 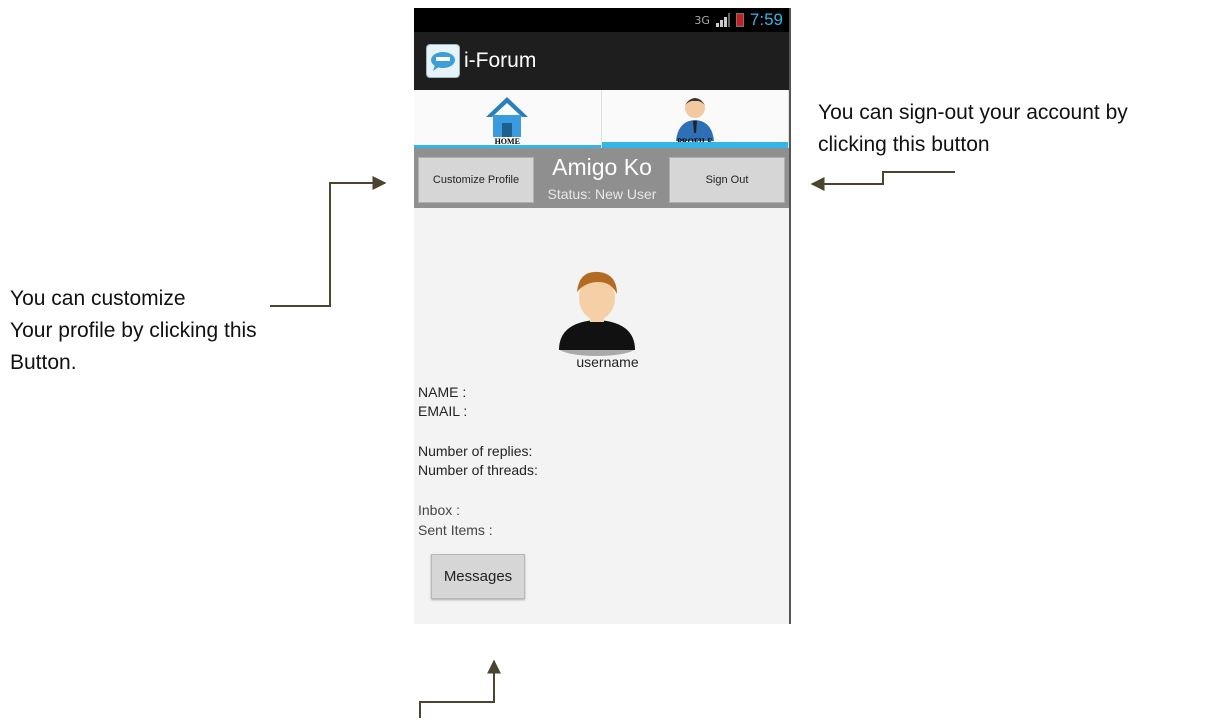 I want to click on person-icon, so click(x=694, y=119).